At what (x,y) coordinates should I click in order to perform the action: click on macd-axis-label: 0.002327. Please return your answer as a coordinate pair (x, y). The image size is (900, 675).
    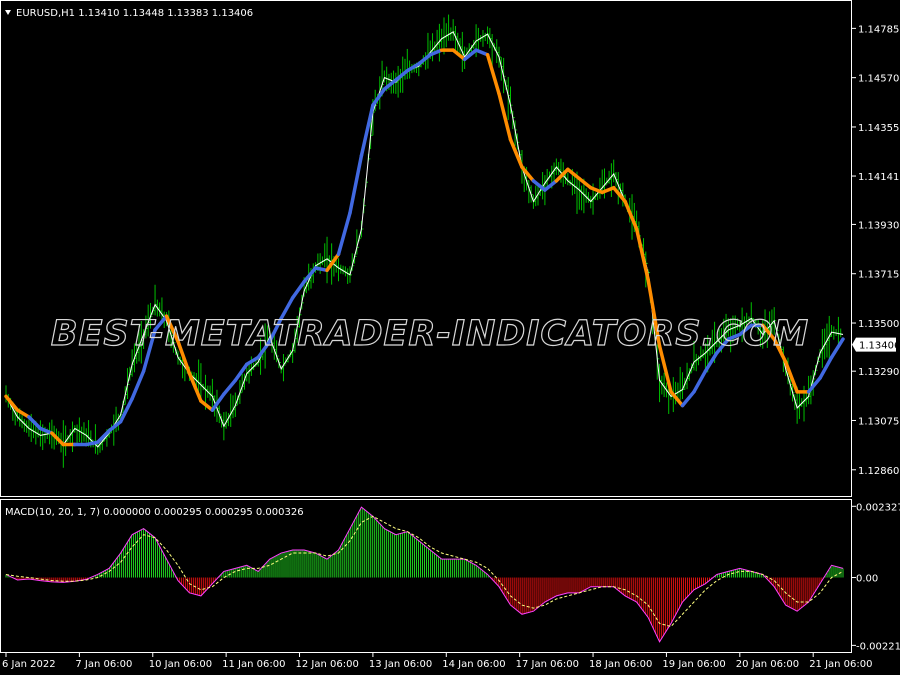
    Looking at the image, I should click on (878, 507).